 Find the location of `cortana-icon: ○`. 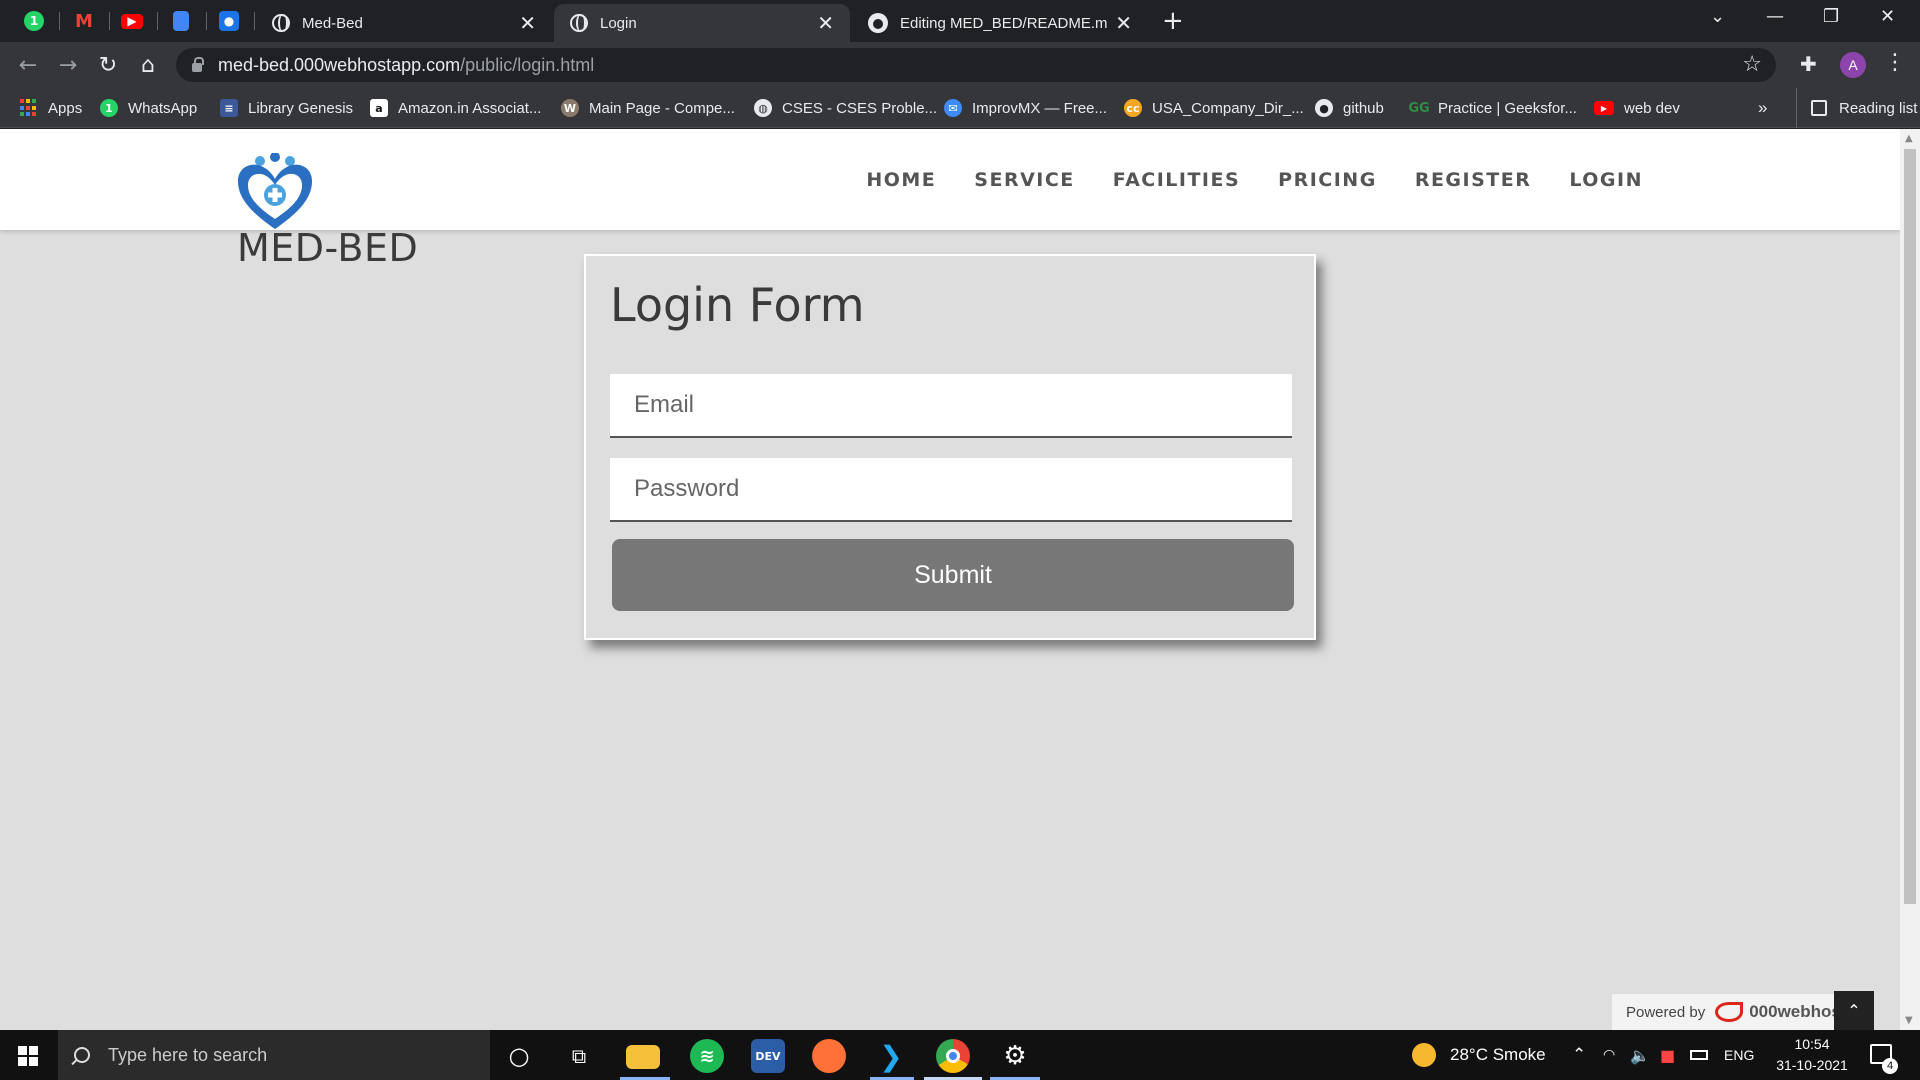

cortana-icon: ○ is located at coordinates (519, 1056).